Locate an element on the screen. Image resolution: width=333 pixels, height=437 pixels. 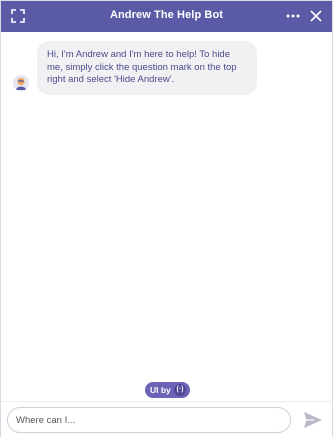
message-input is located at coordinates (149, 420).